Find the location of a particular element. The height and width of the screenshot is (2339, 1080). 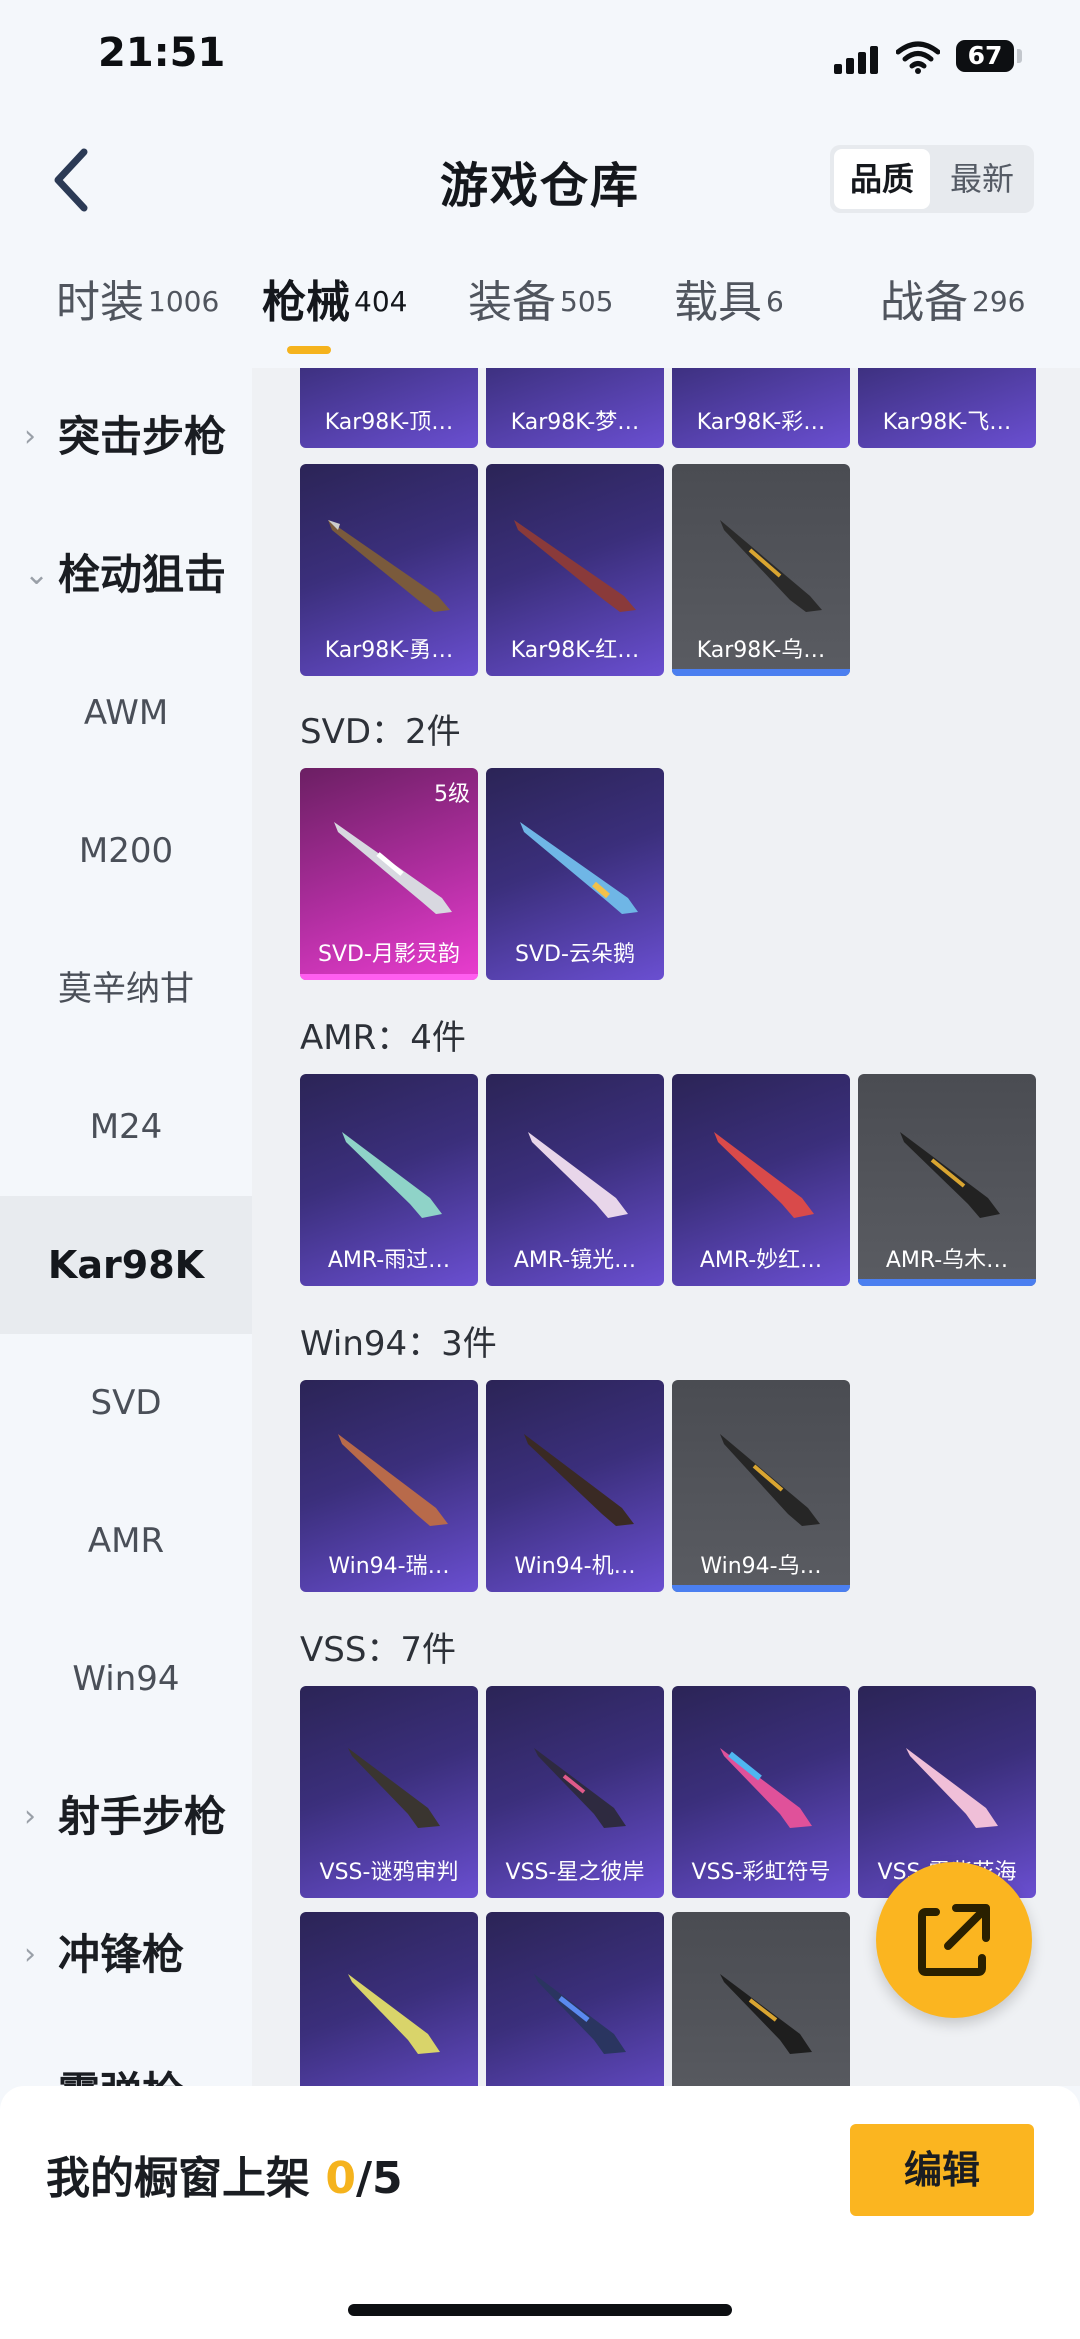

active-tab-indicator is located at coordinates (309, 350).